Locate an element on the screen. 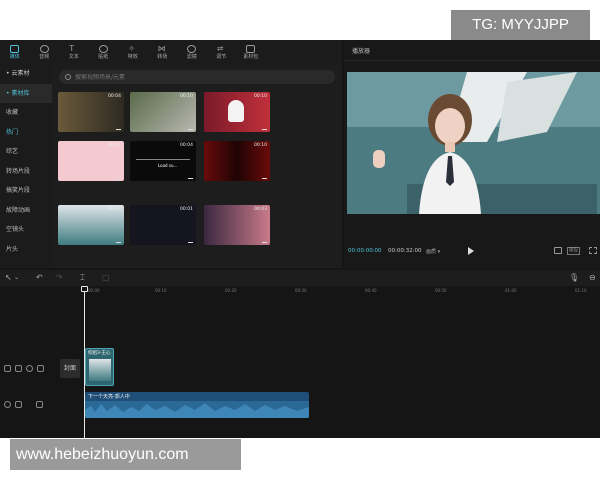 This screenshot has width=600, height=480. search-bar is located at coordinates (197, 77).